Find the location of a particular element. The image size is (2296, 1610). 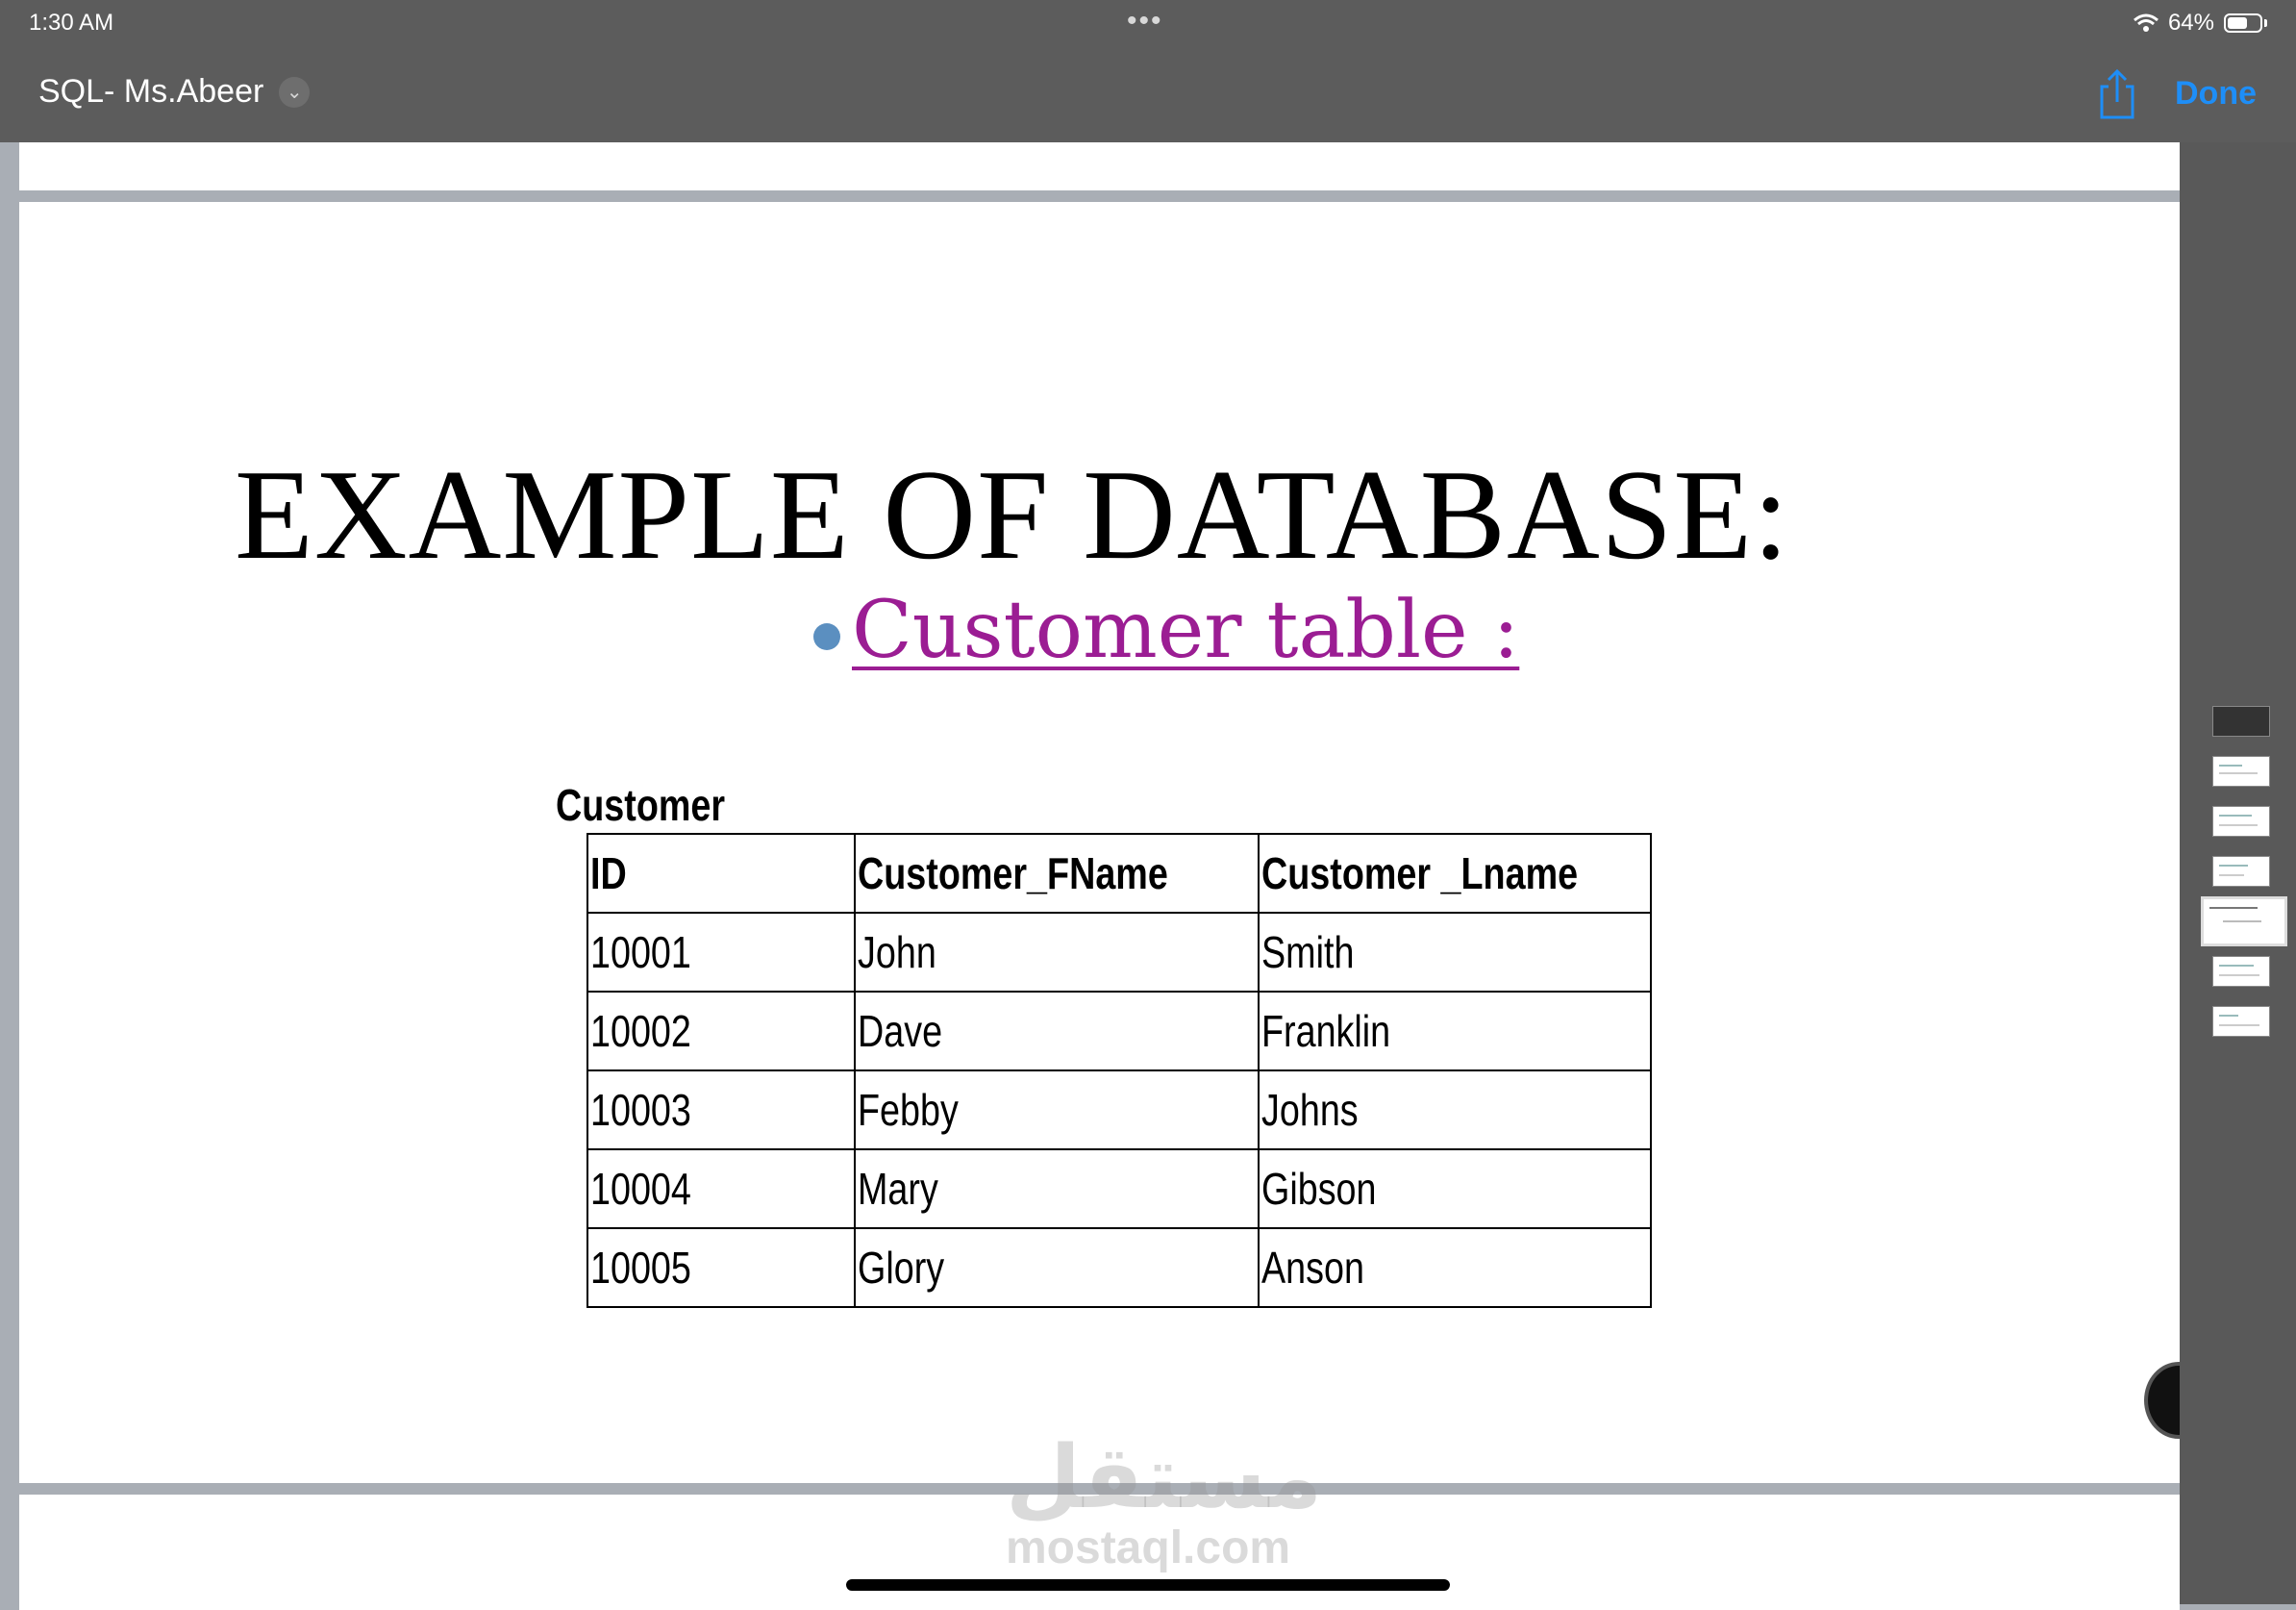

watermark-arabic: مستقل is located at coordinates (1164, 1477).